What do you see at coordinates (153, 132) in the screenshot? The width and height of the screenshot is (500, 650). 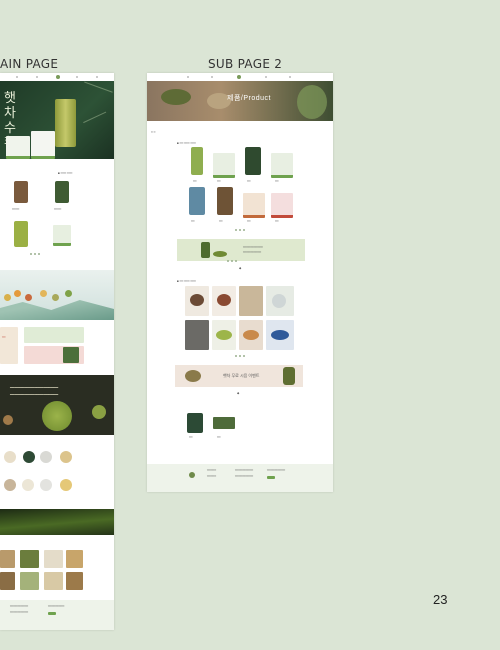 I see `sub-breadcrumb: ━ ━` at bounding box center [153, 132].